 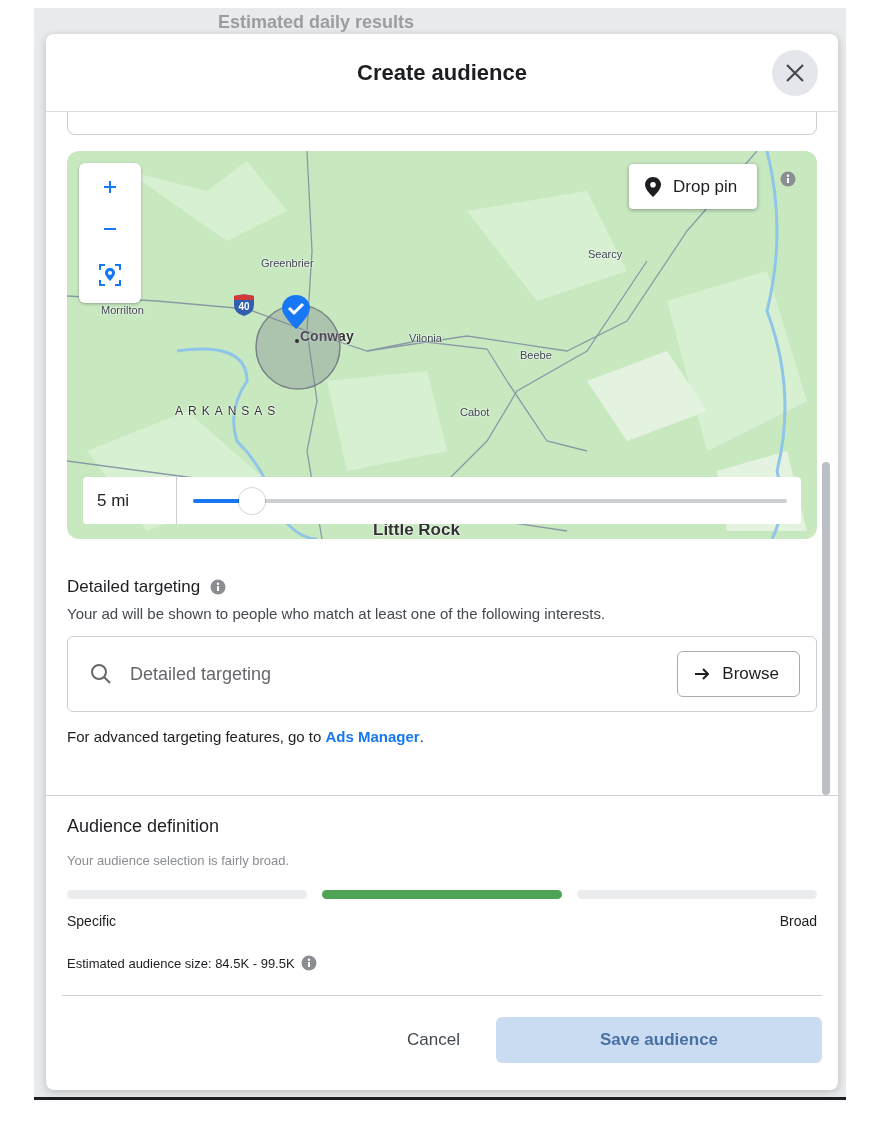 What do you see at coordinates (337, 613) in the screenshot?
I see `section-description: Your ad will be shown to people who match at least one of the following interests.` at bounding box center [337, 613].